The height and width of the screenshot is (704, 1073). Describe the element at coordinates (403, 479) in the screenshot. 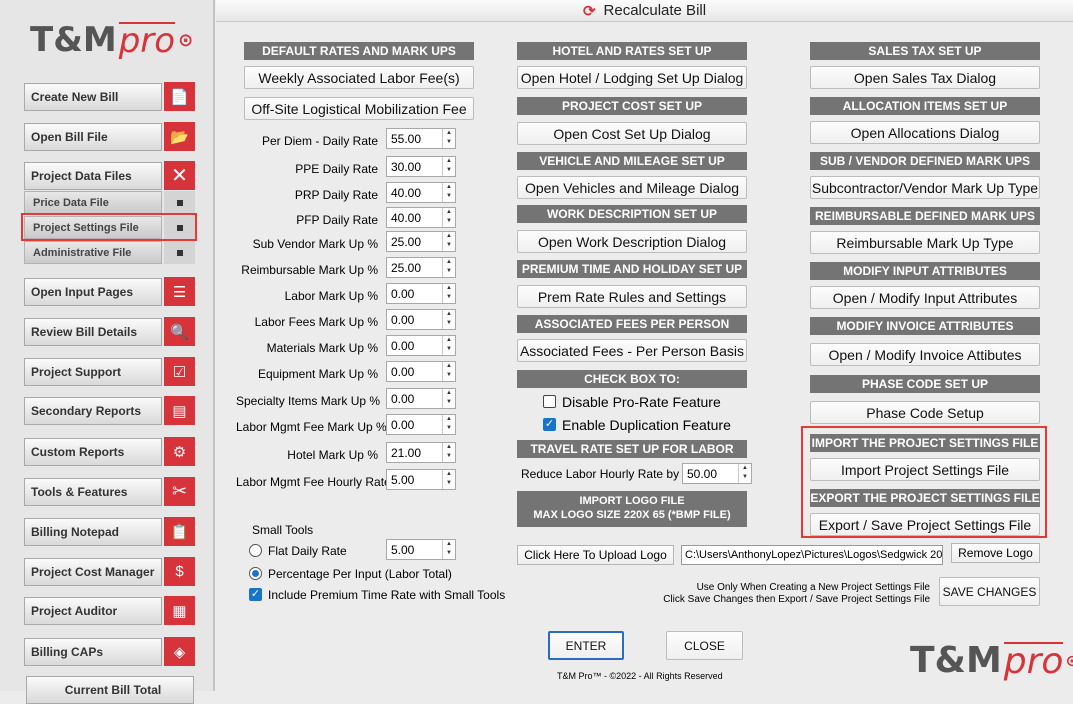

I see `rate-field-value: 5.00` at that location.